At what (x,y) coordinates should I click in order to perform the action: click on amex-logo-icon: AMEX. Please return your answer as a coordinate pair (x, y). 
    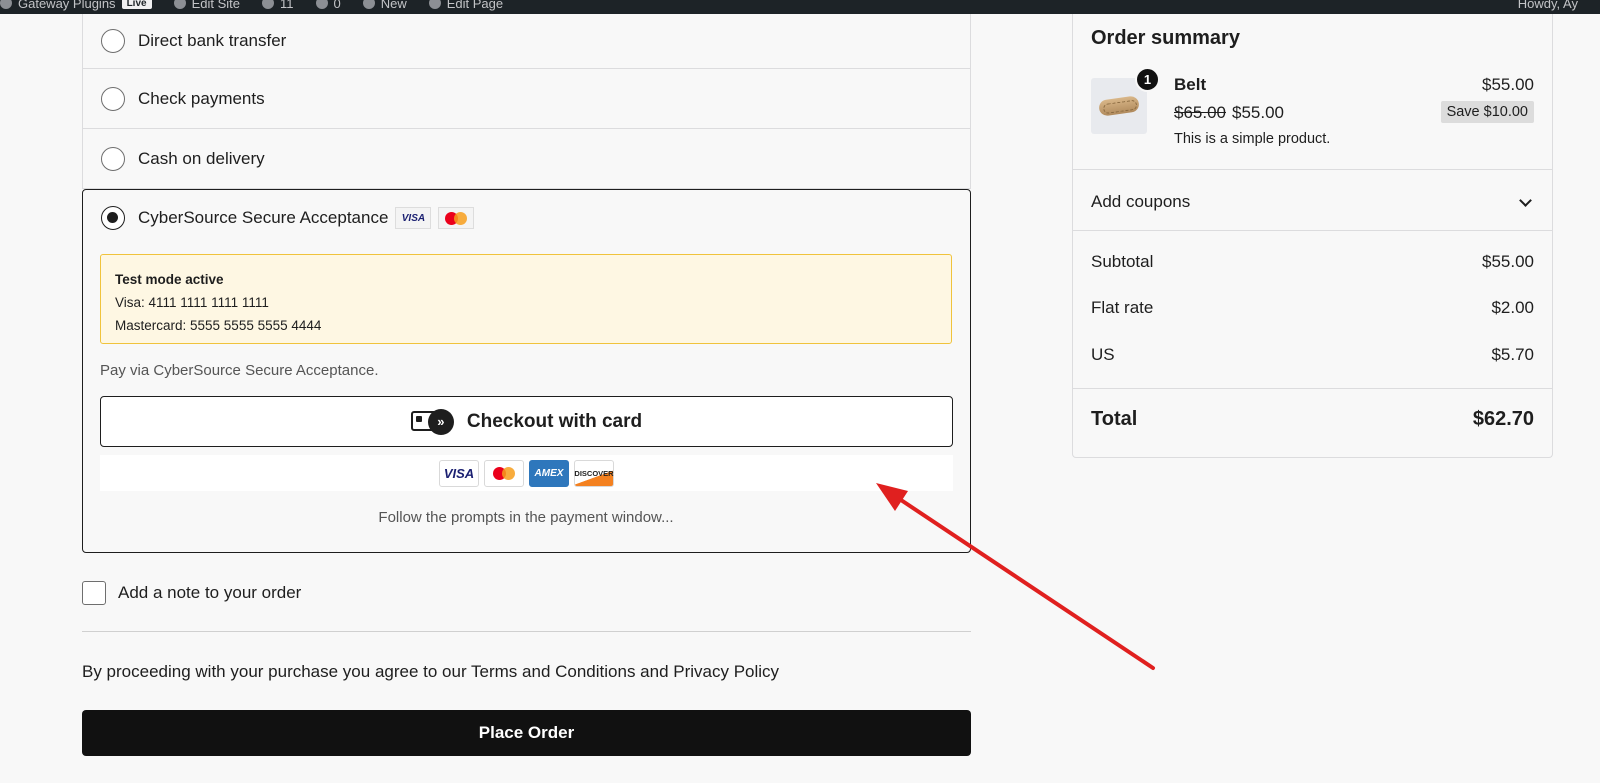
    Looking at the image, I should click on (549, 473).